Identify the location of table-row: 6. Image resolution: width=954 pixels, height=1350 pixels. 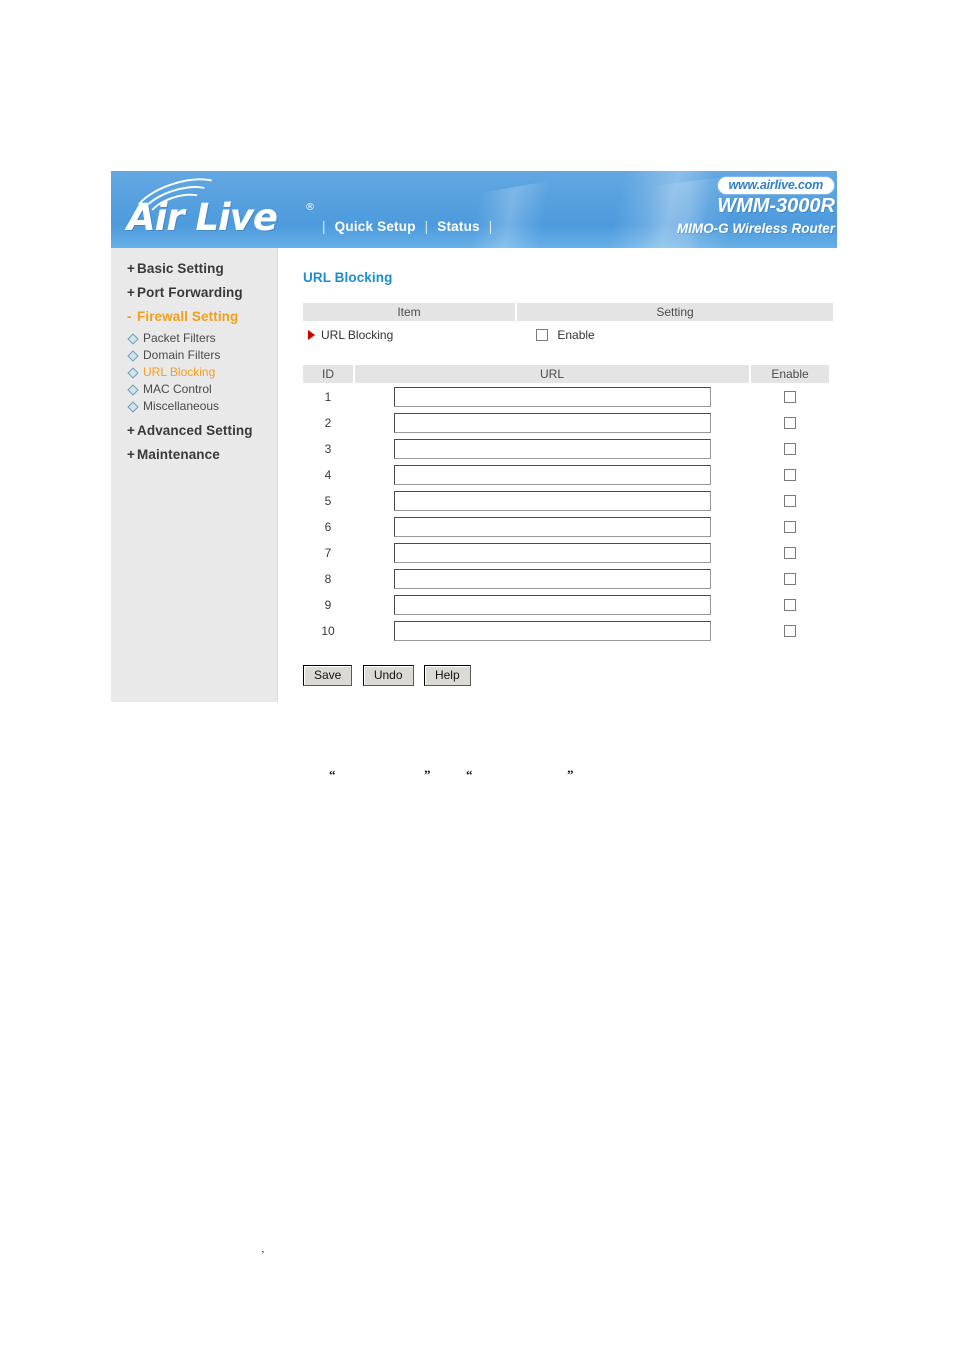
(566, 527).